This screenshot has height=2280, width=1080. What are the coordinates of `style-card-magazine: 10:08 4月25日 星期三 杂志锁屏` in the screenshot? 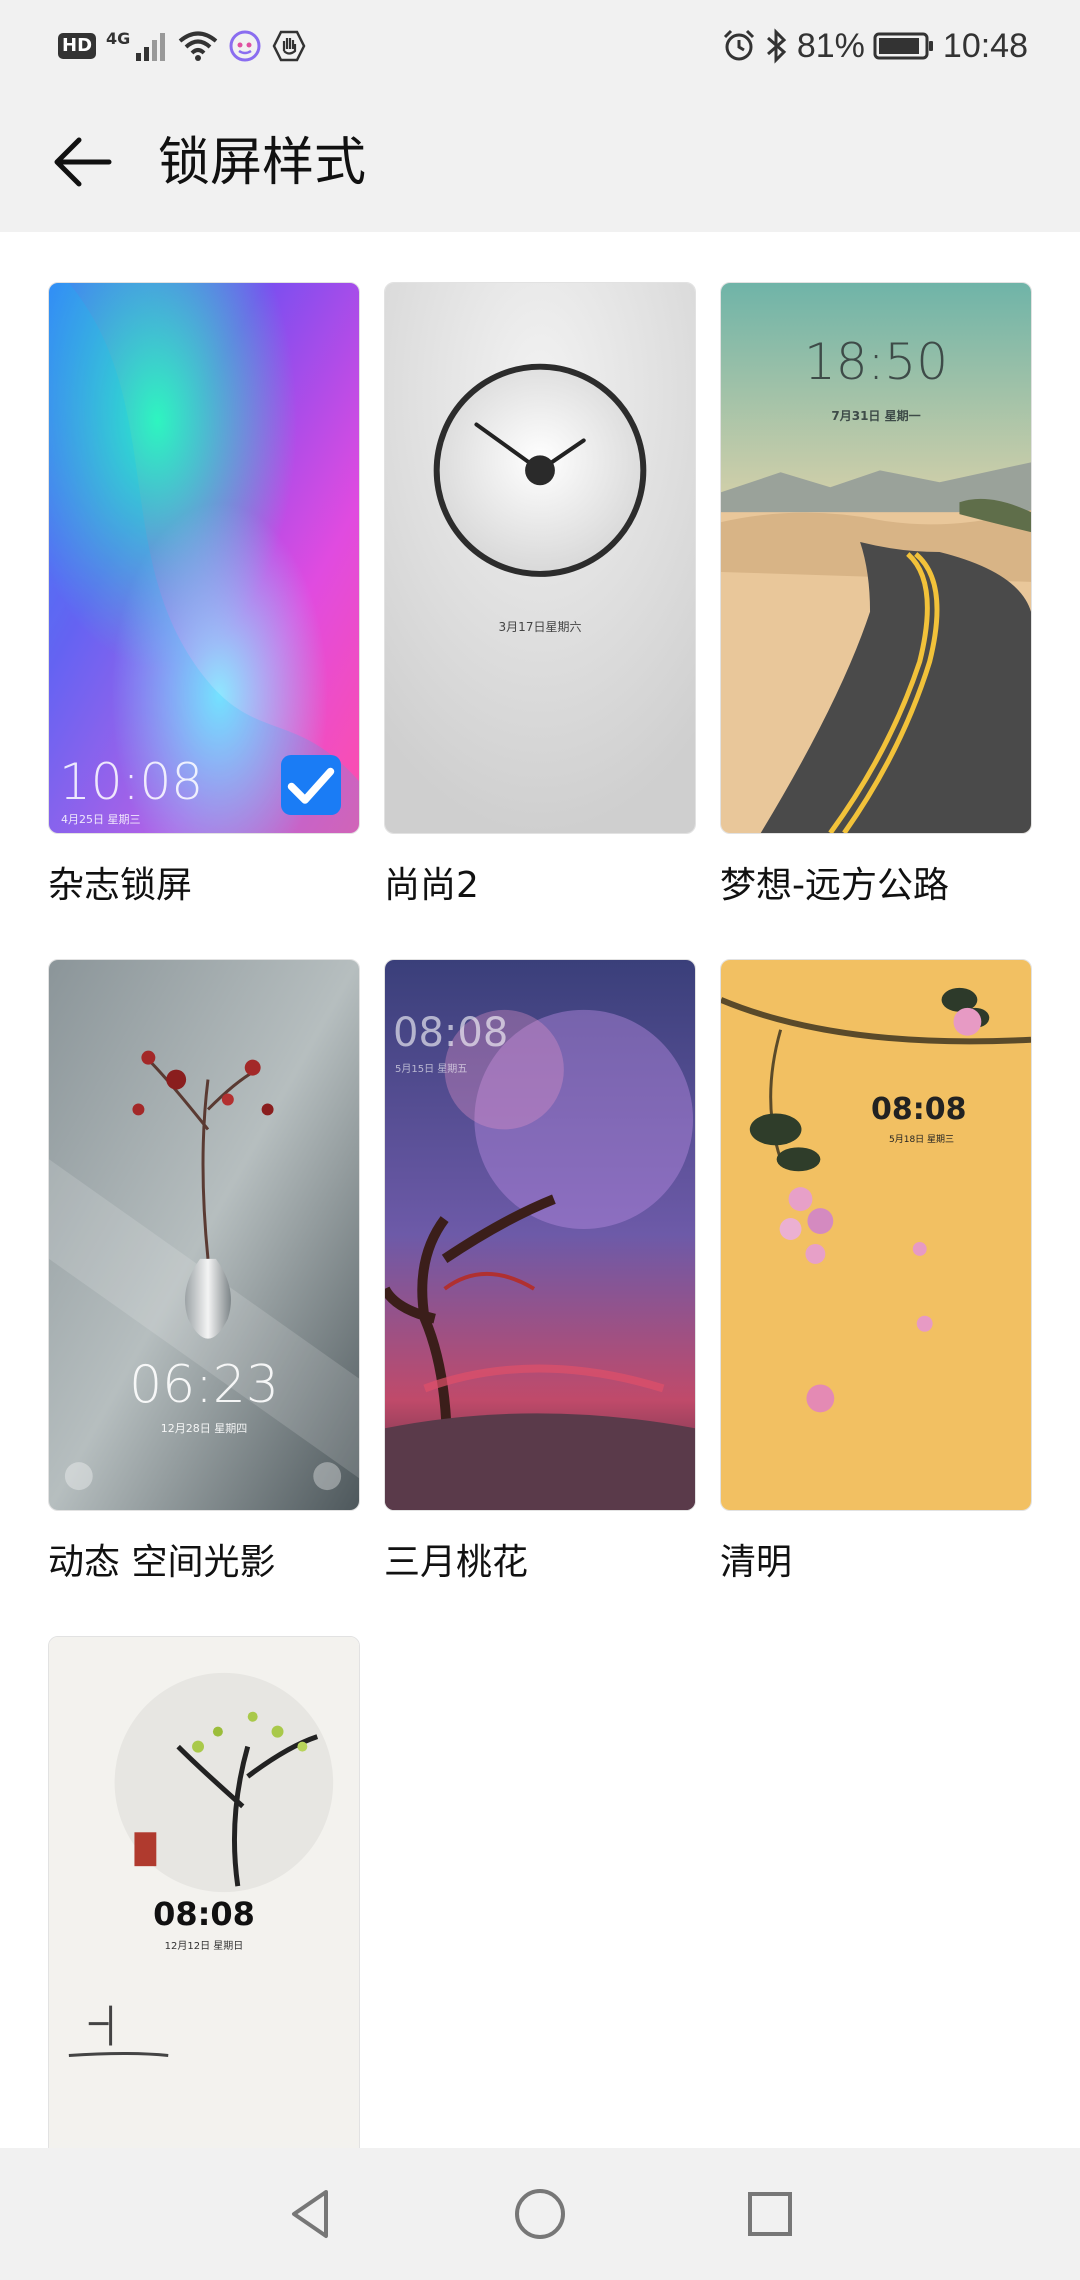 It's located at (204, 596).